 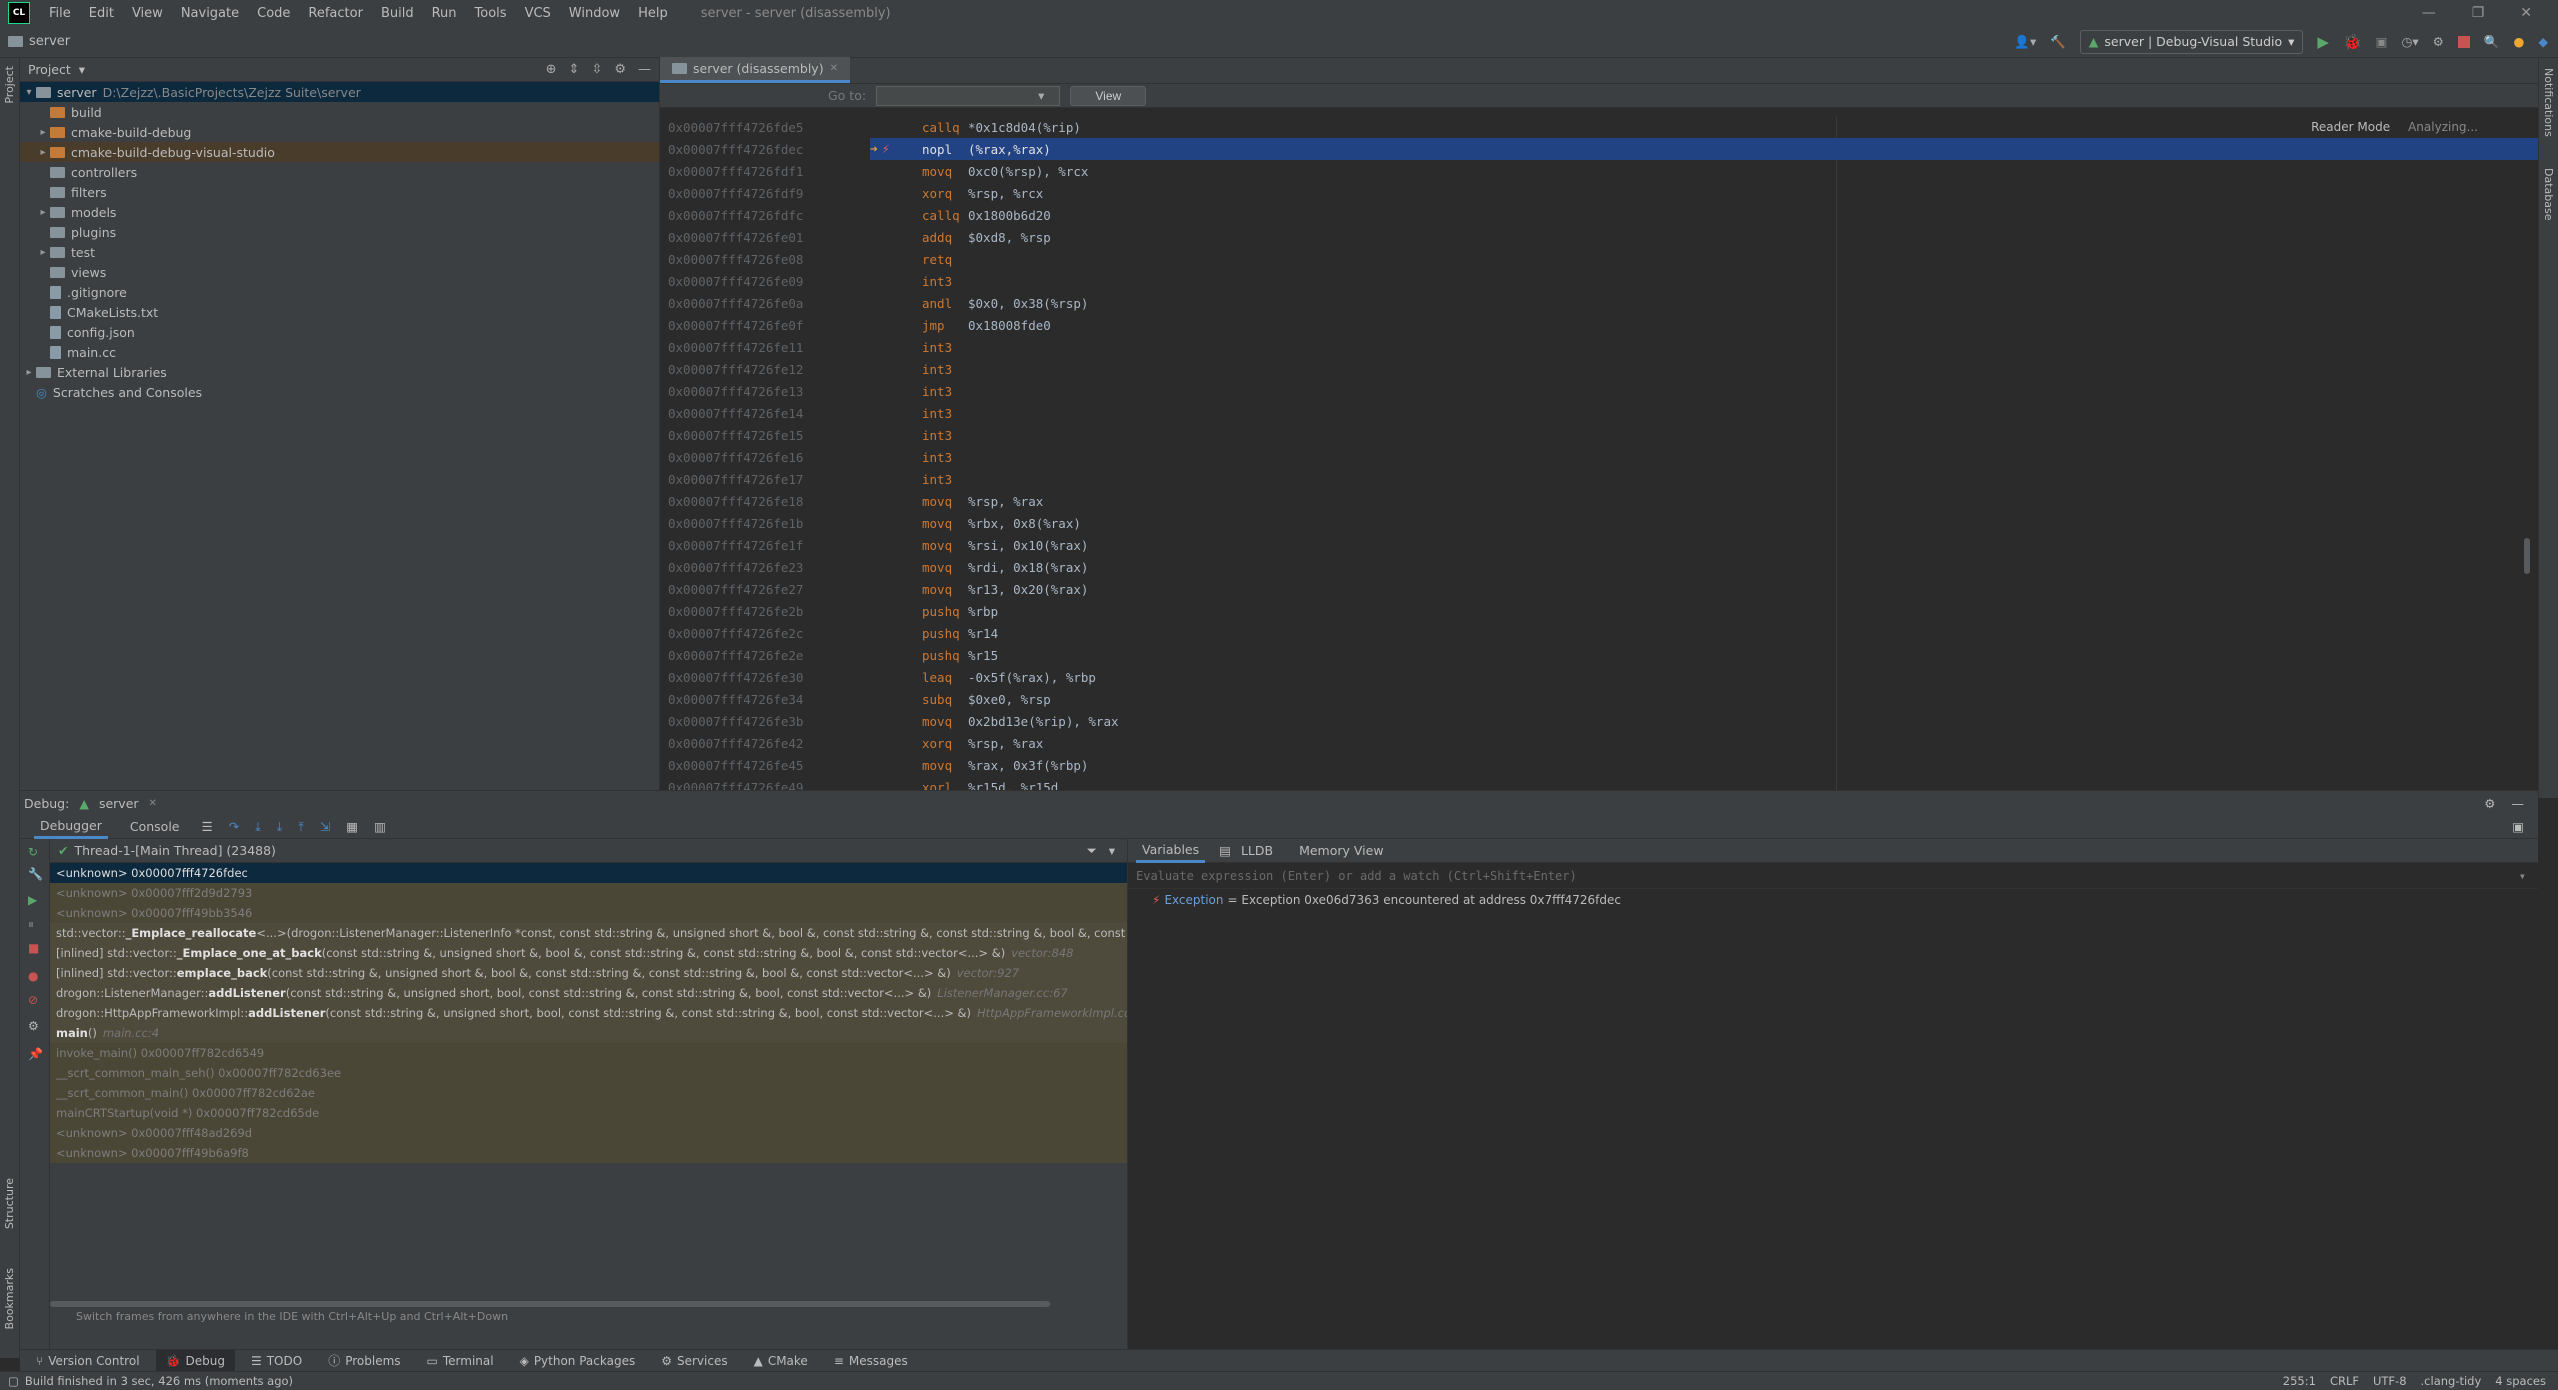 I want to click on stack-frame: <unknown> 0x00007fff49b6a9f8, so click(x=588, y=1153).